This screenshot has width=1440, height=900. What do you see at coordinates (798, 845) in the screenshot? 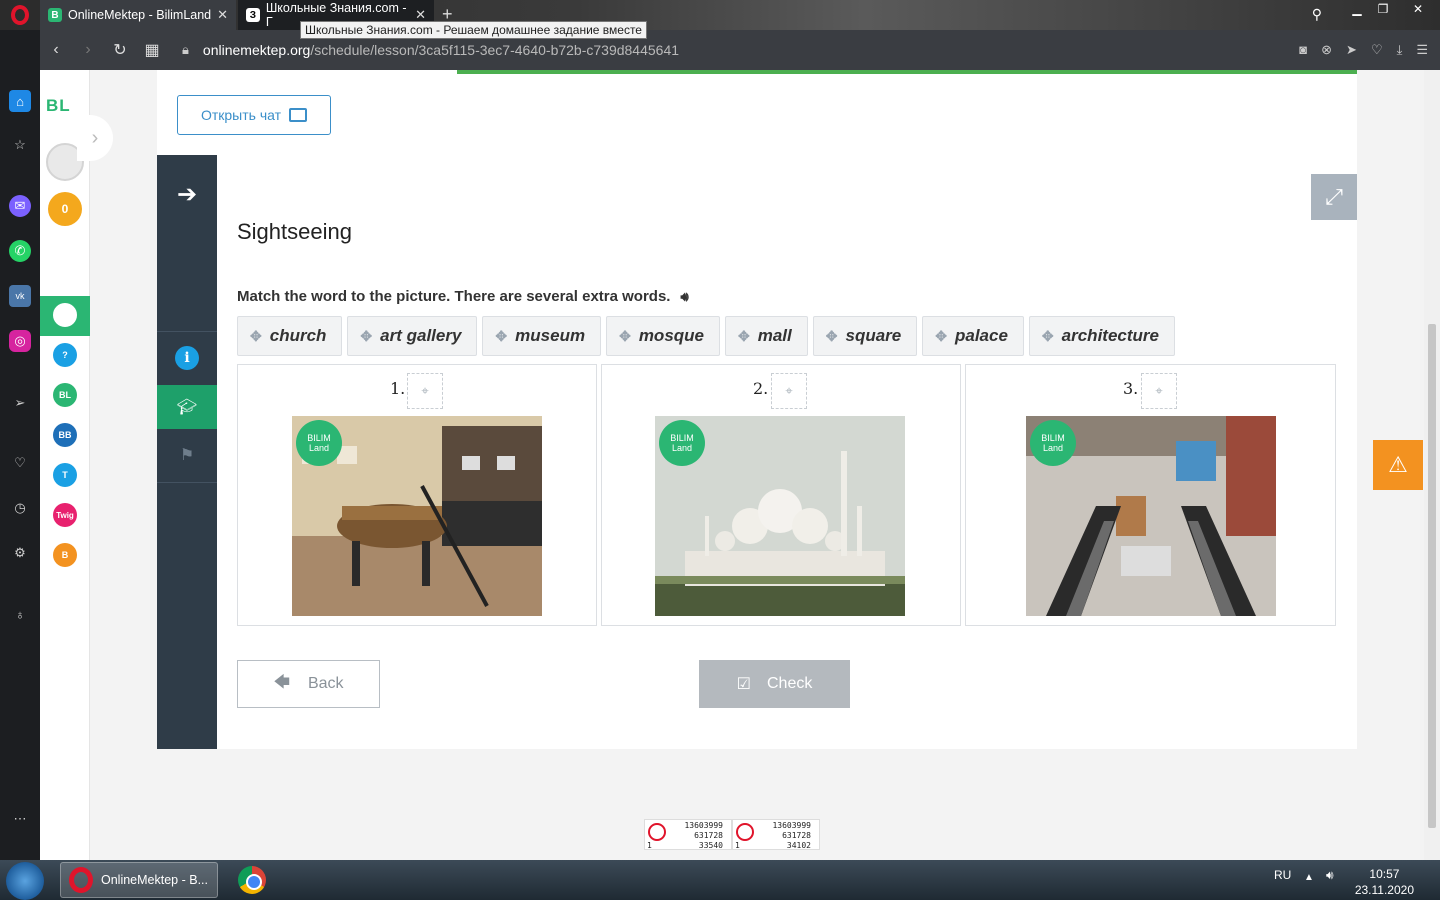
I see `counter-value: 34102` at bounding box center [798, 845].